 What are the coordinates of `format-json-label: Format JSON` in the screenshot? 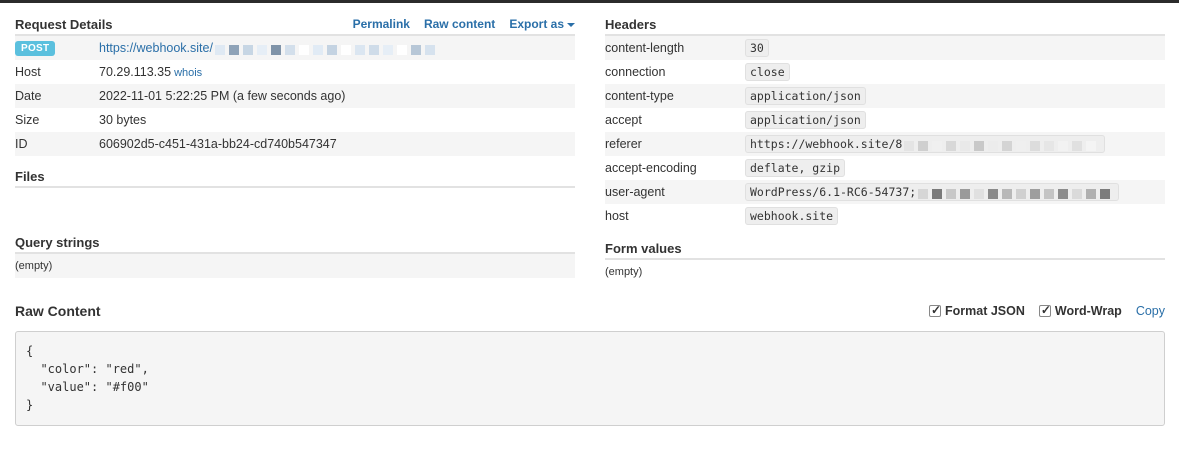 It's located at (985, 311).